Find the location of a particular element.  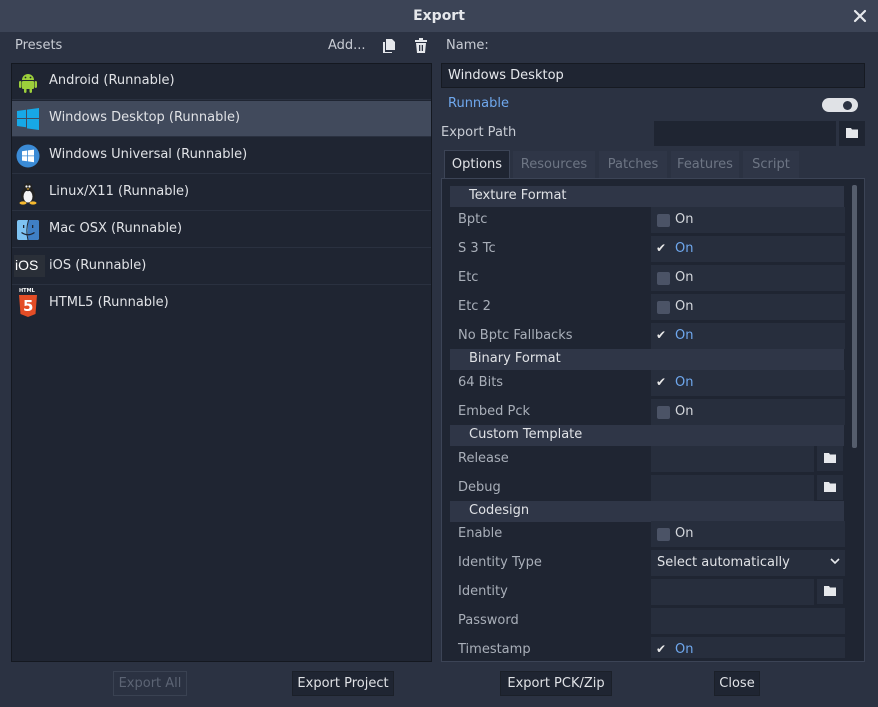

timestamp-on-label: On is located at coordinates (684, 649).